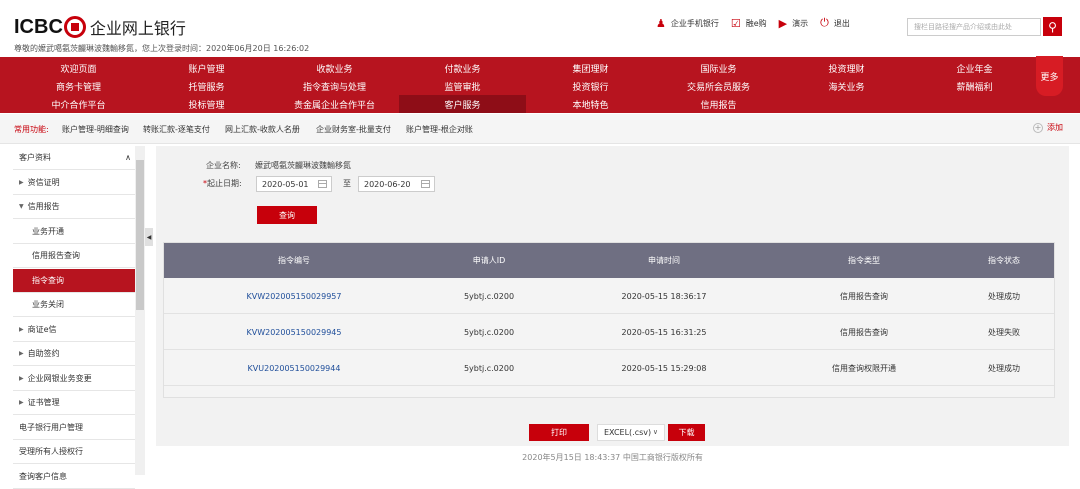 This screenshot has height=489, width=1080. I want to click on menu-item: 账户管理, so click(206, 68).